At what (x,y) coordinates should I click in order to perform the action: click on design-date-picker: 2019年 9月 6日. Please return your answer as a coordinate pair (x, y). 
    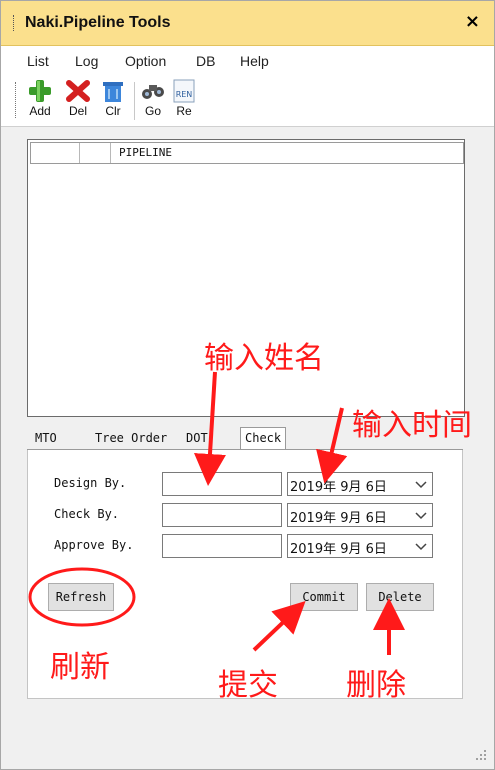
    Looking at the image, I should click on (360, 484).